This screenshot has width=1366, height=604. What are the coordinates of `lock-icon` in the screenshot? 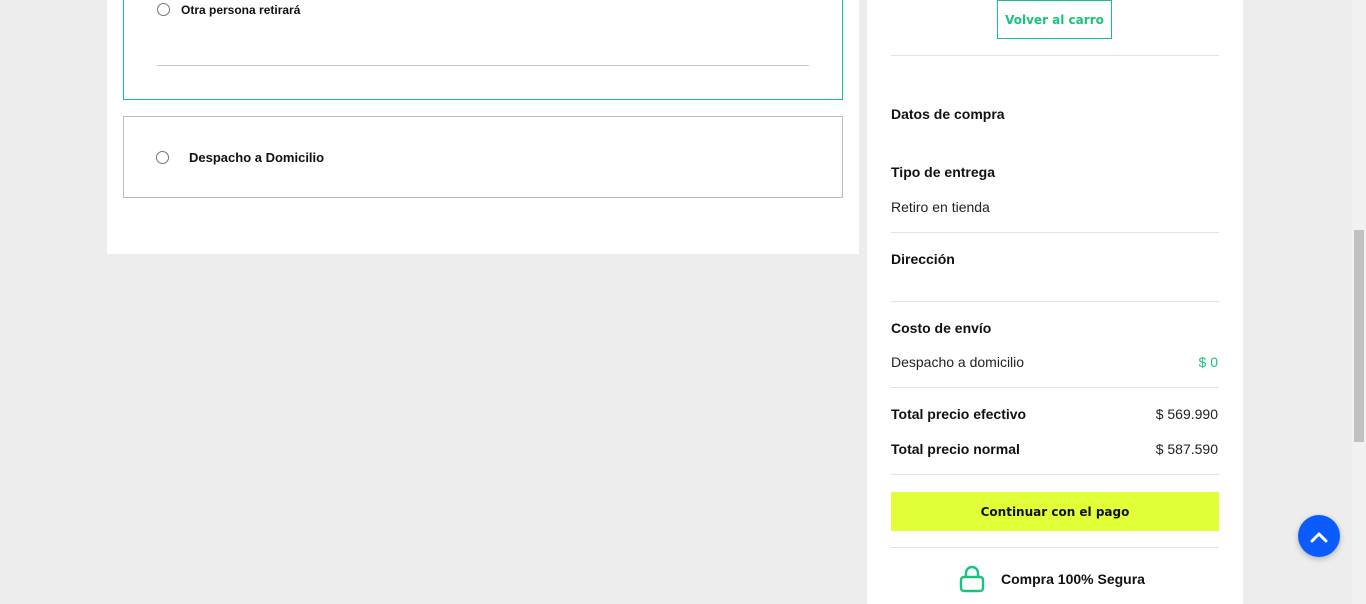 It's located at (972, 579).